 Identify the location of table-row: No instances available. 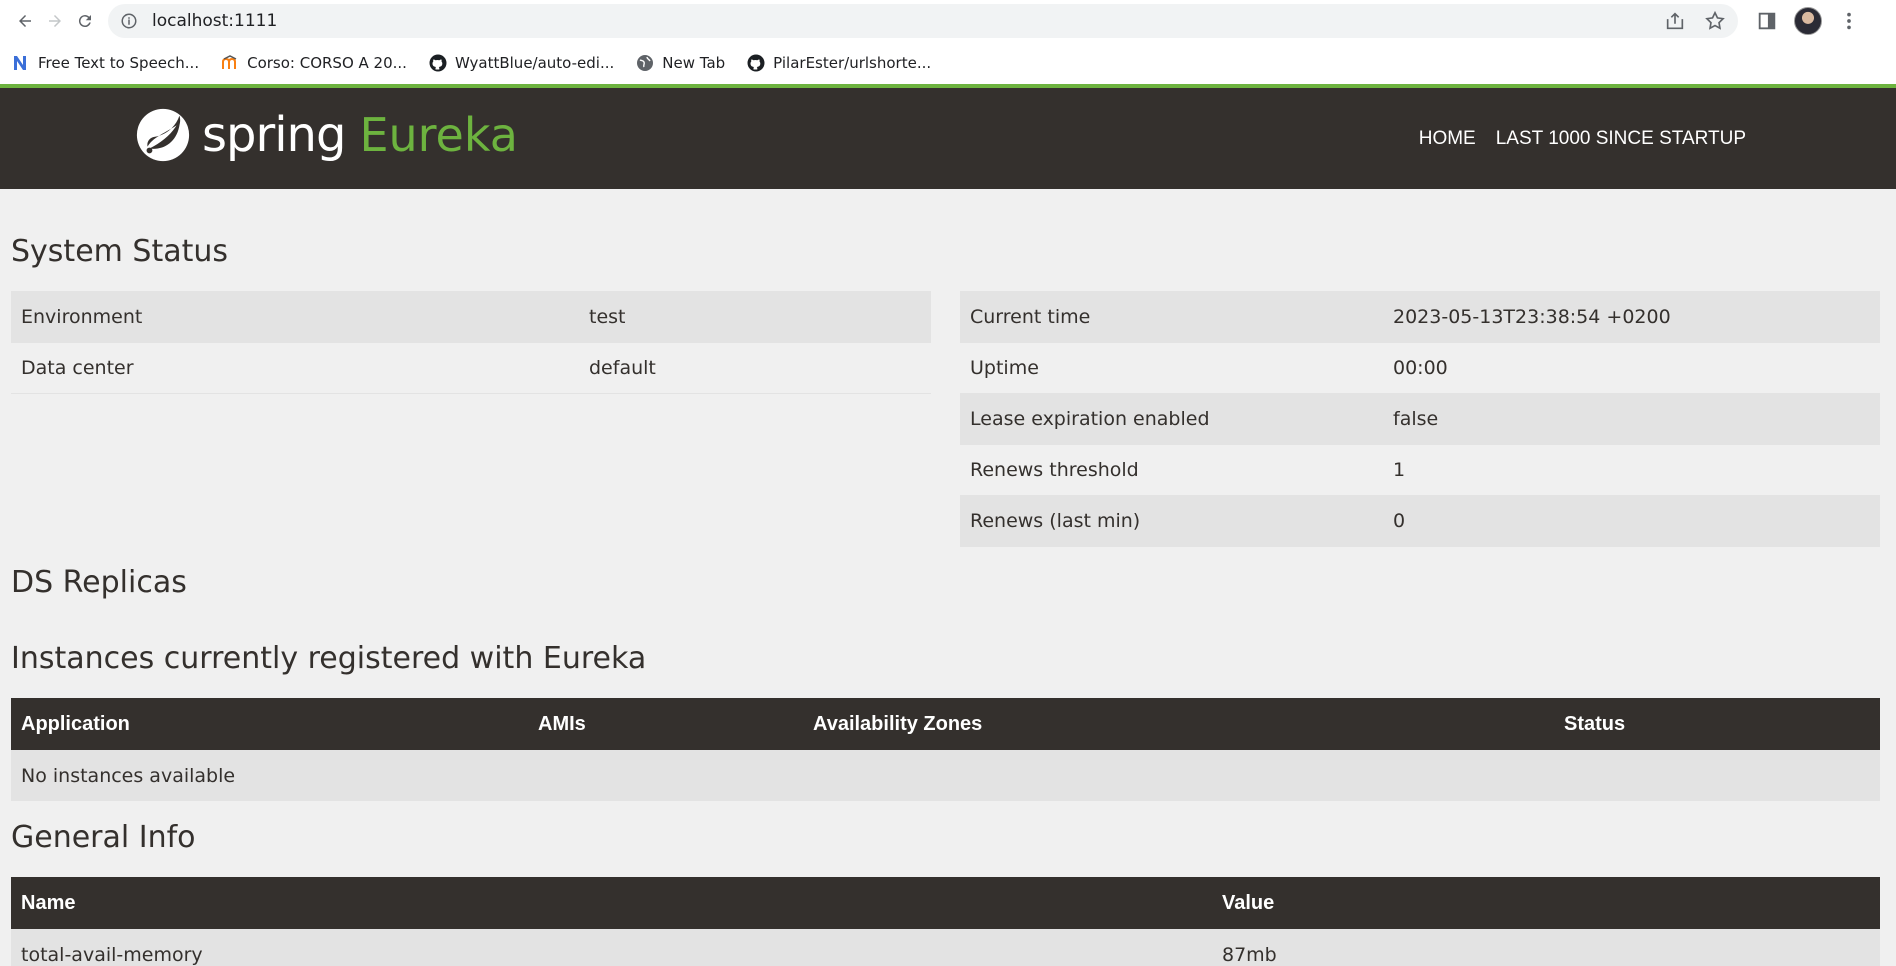
(945, 775).